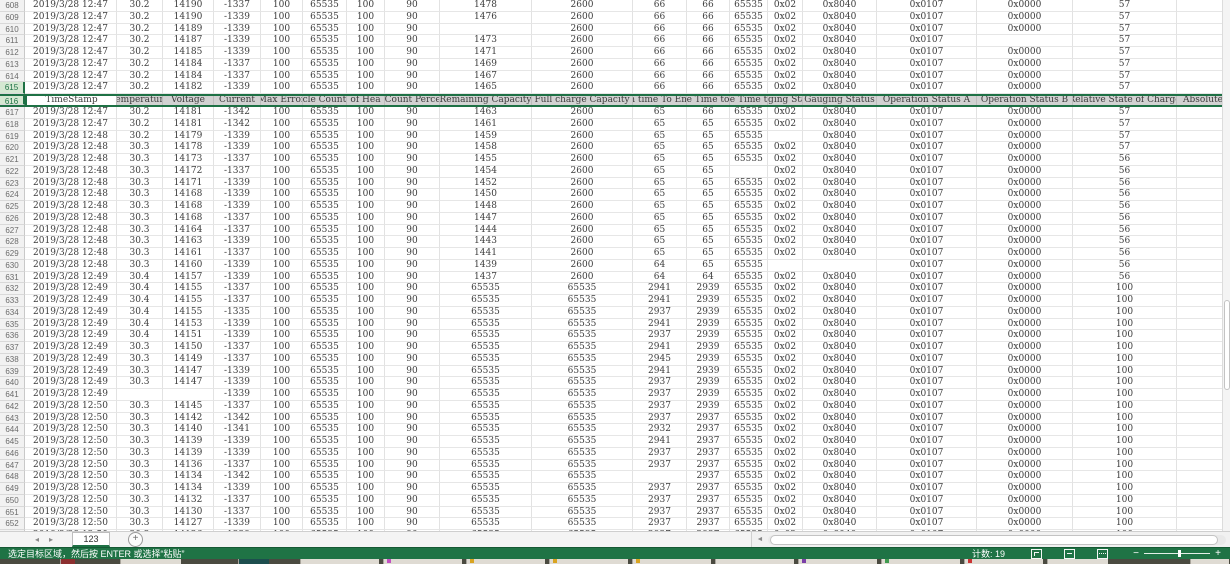  I want to click on column-header: Gauging Status, so click(840, 100).